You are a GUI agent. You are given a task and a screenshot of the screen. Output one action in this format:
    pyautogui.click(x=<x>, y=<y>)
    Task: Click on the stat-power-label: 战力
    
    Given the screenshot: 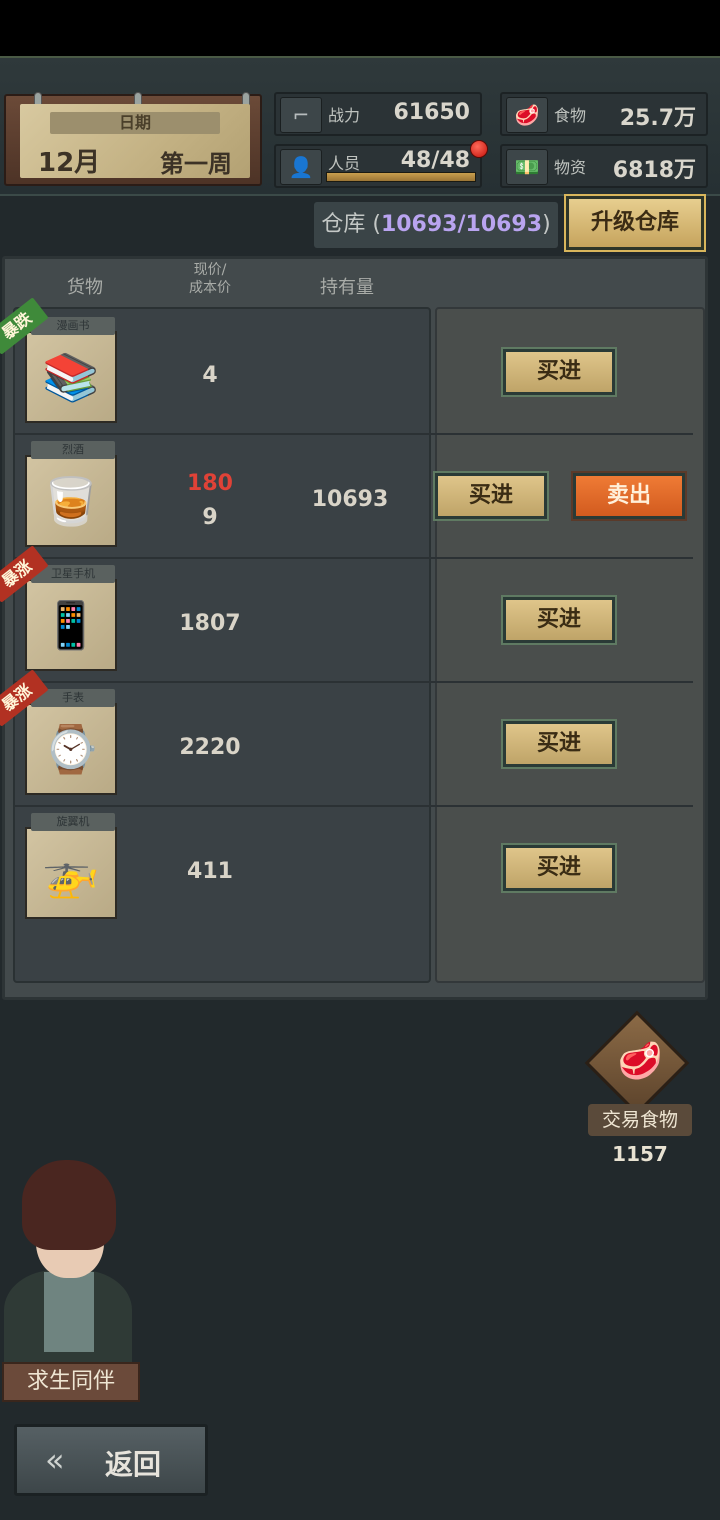 What is the action you would take?
    pyautogui.click(x=344, y=115)
    